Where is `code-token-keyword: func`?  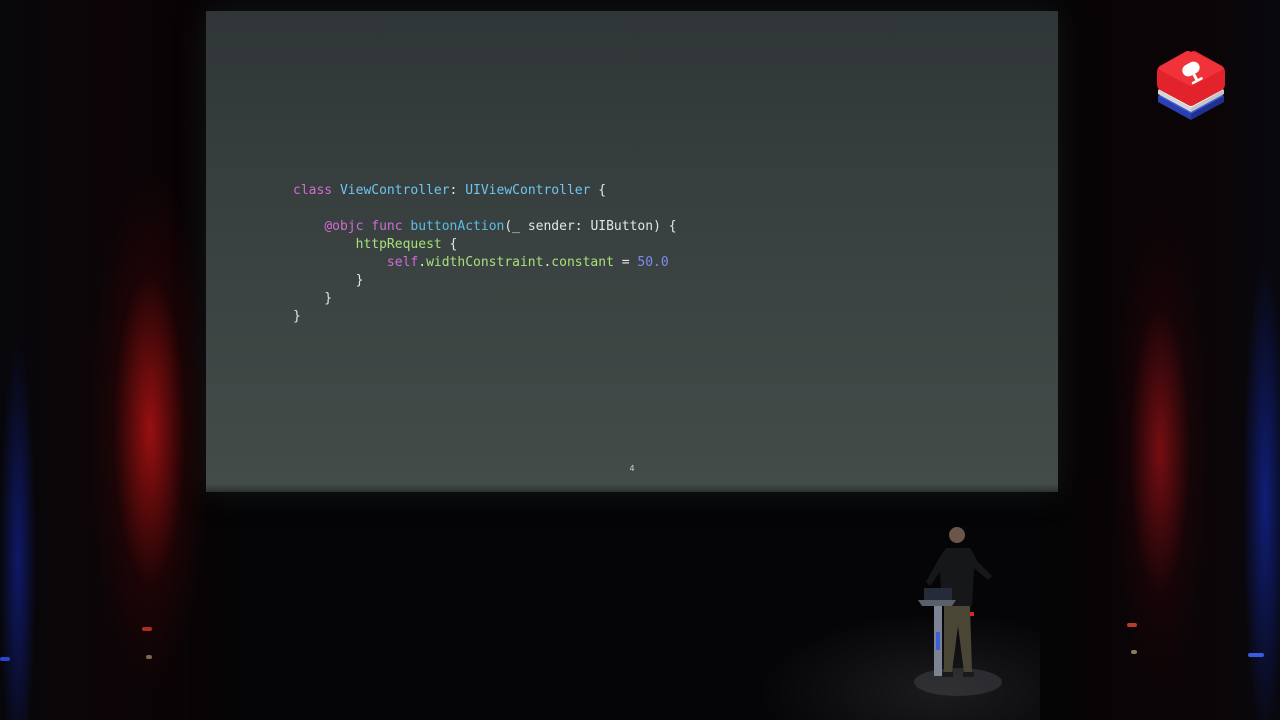 code-token-keyword: func is located at coordinates (387, 226).